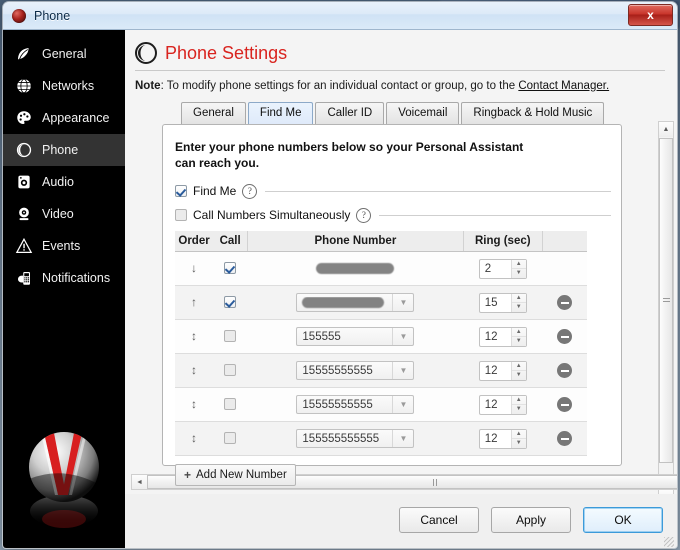 This screenshot has height=550, width=680. Describe the element at coordinates (64, 118) in the screenshot. I see `sidebar-item-appearance: Appearance` at that location.